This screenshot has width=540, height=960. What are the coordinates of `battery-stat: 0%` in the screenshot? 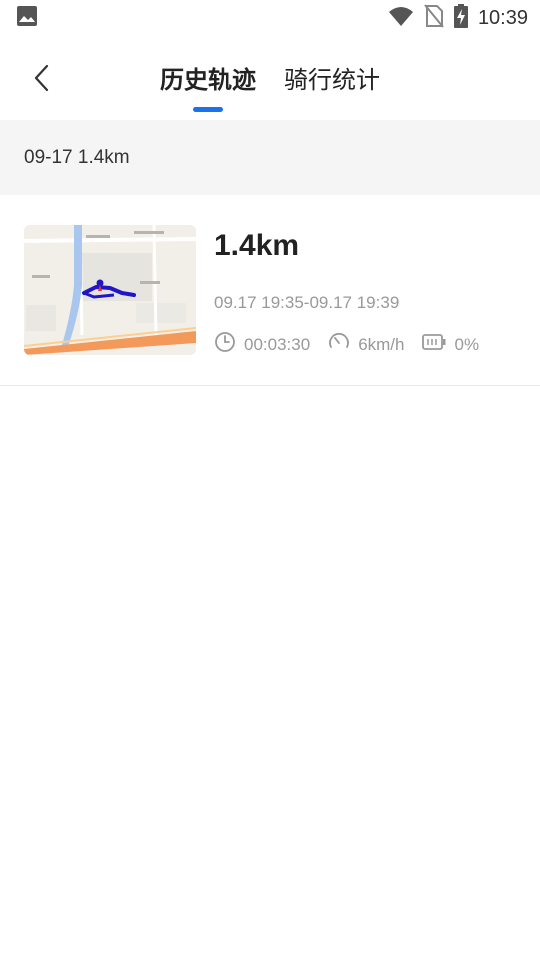 It's located at (450, 344).